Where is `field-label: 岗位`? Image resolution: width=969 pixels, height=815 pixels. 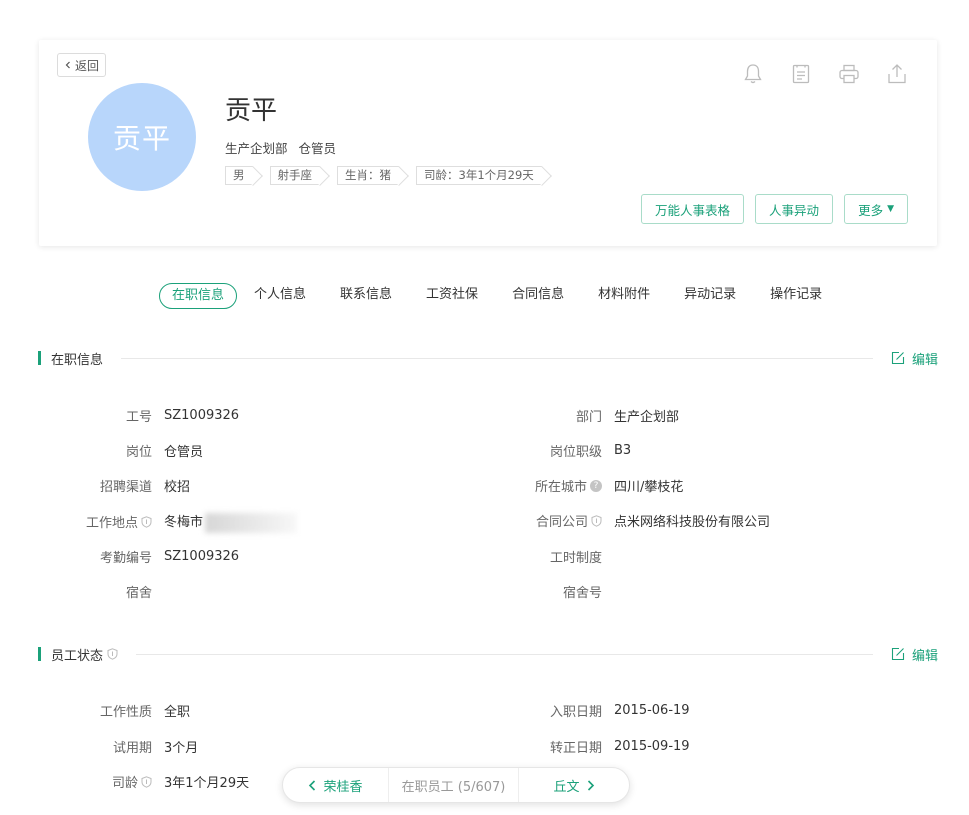 field-label: 岗位 is located at coordinates (138, 452).